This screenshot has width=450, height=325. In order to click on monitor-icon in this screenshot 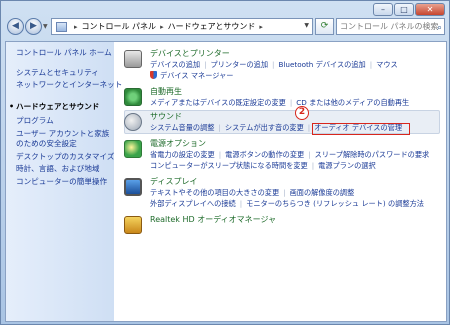, I will do `click(133, 187)`.